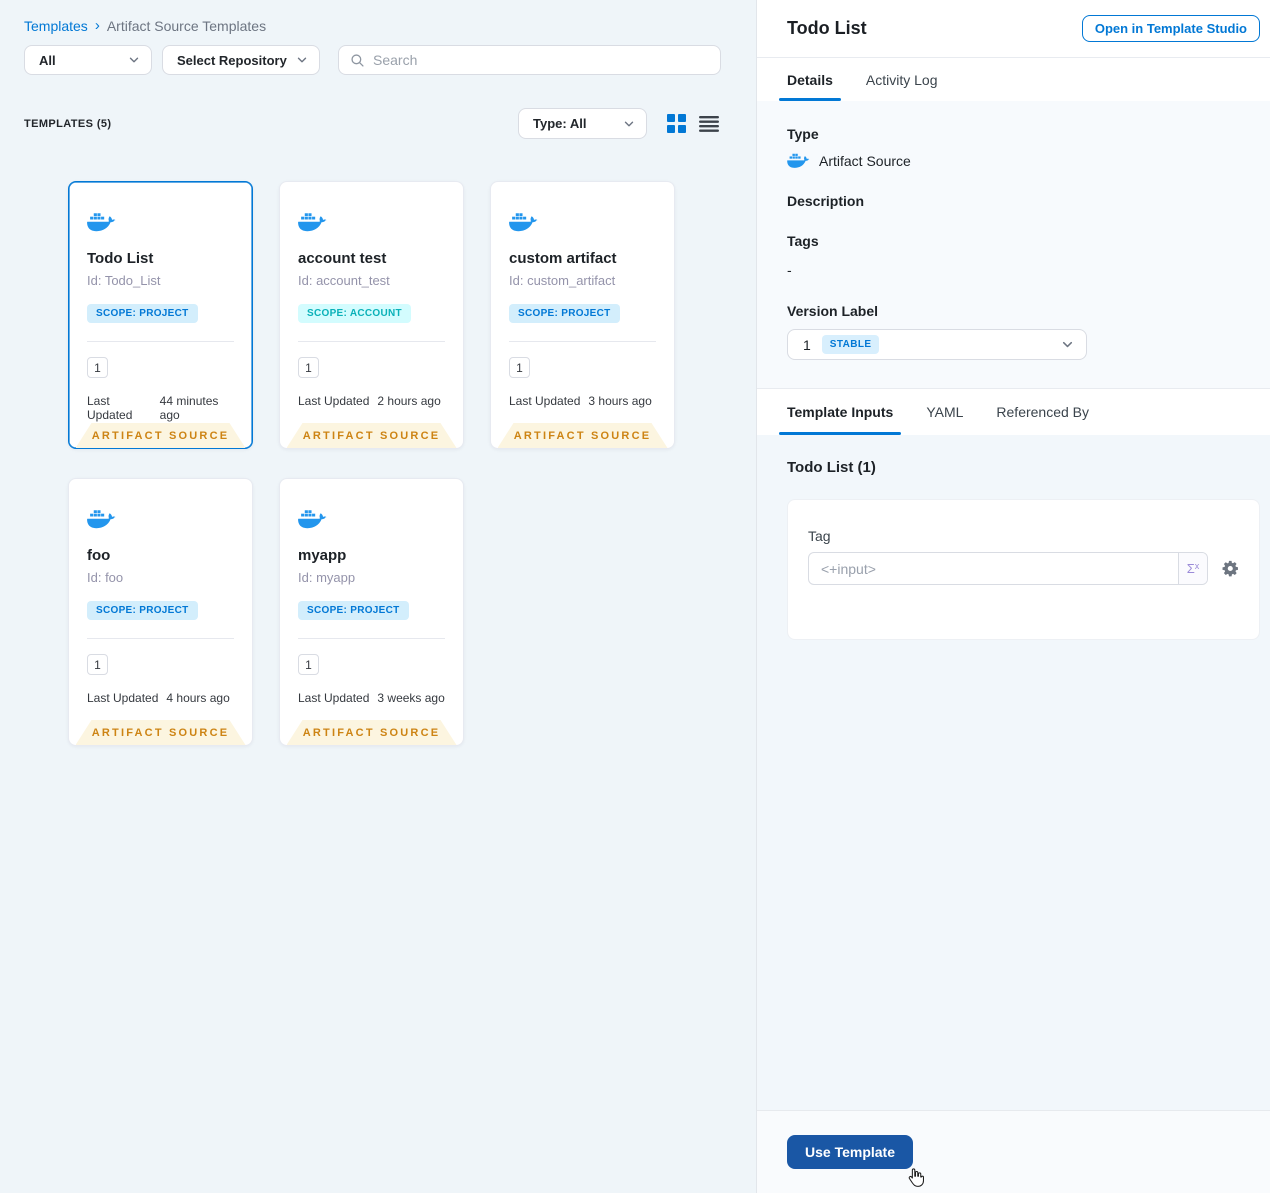 The height and width of the screenshot is (1193, 1270). Describe the element at coordinates (357, 60) in the screenshot. I see `search-icon` at that location.